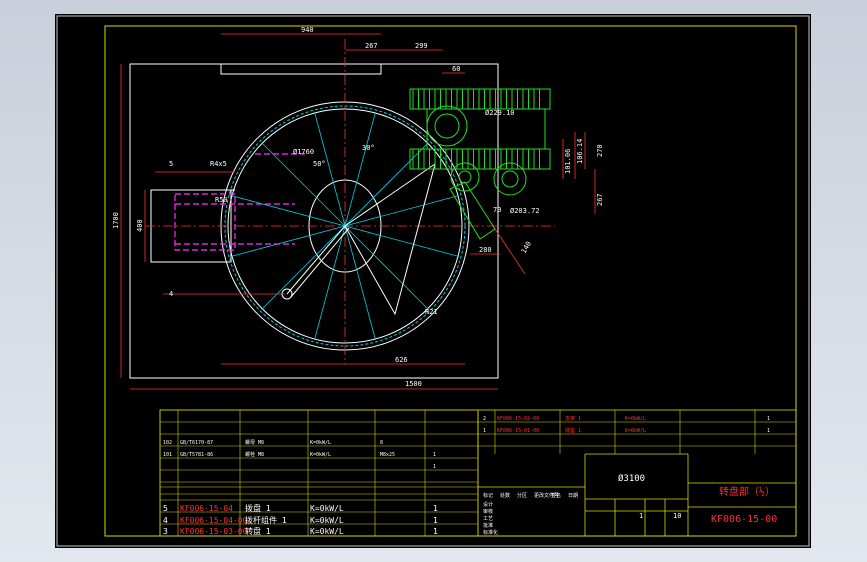 Image resolution: width=867 pixels, height=562 pixels. I want to click on dim-280: 280, so click(485, 250).